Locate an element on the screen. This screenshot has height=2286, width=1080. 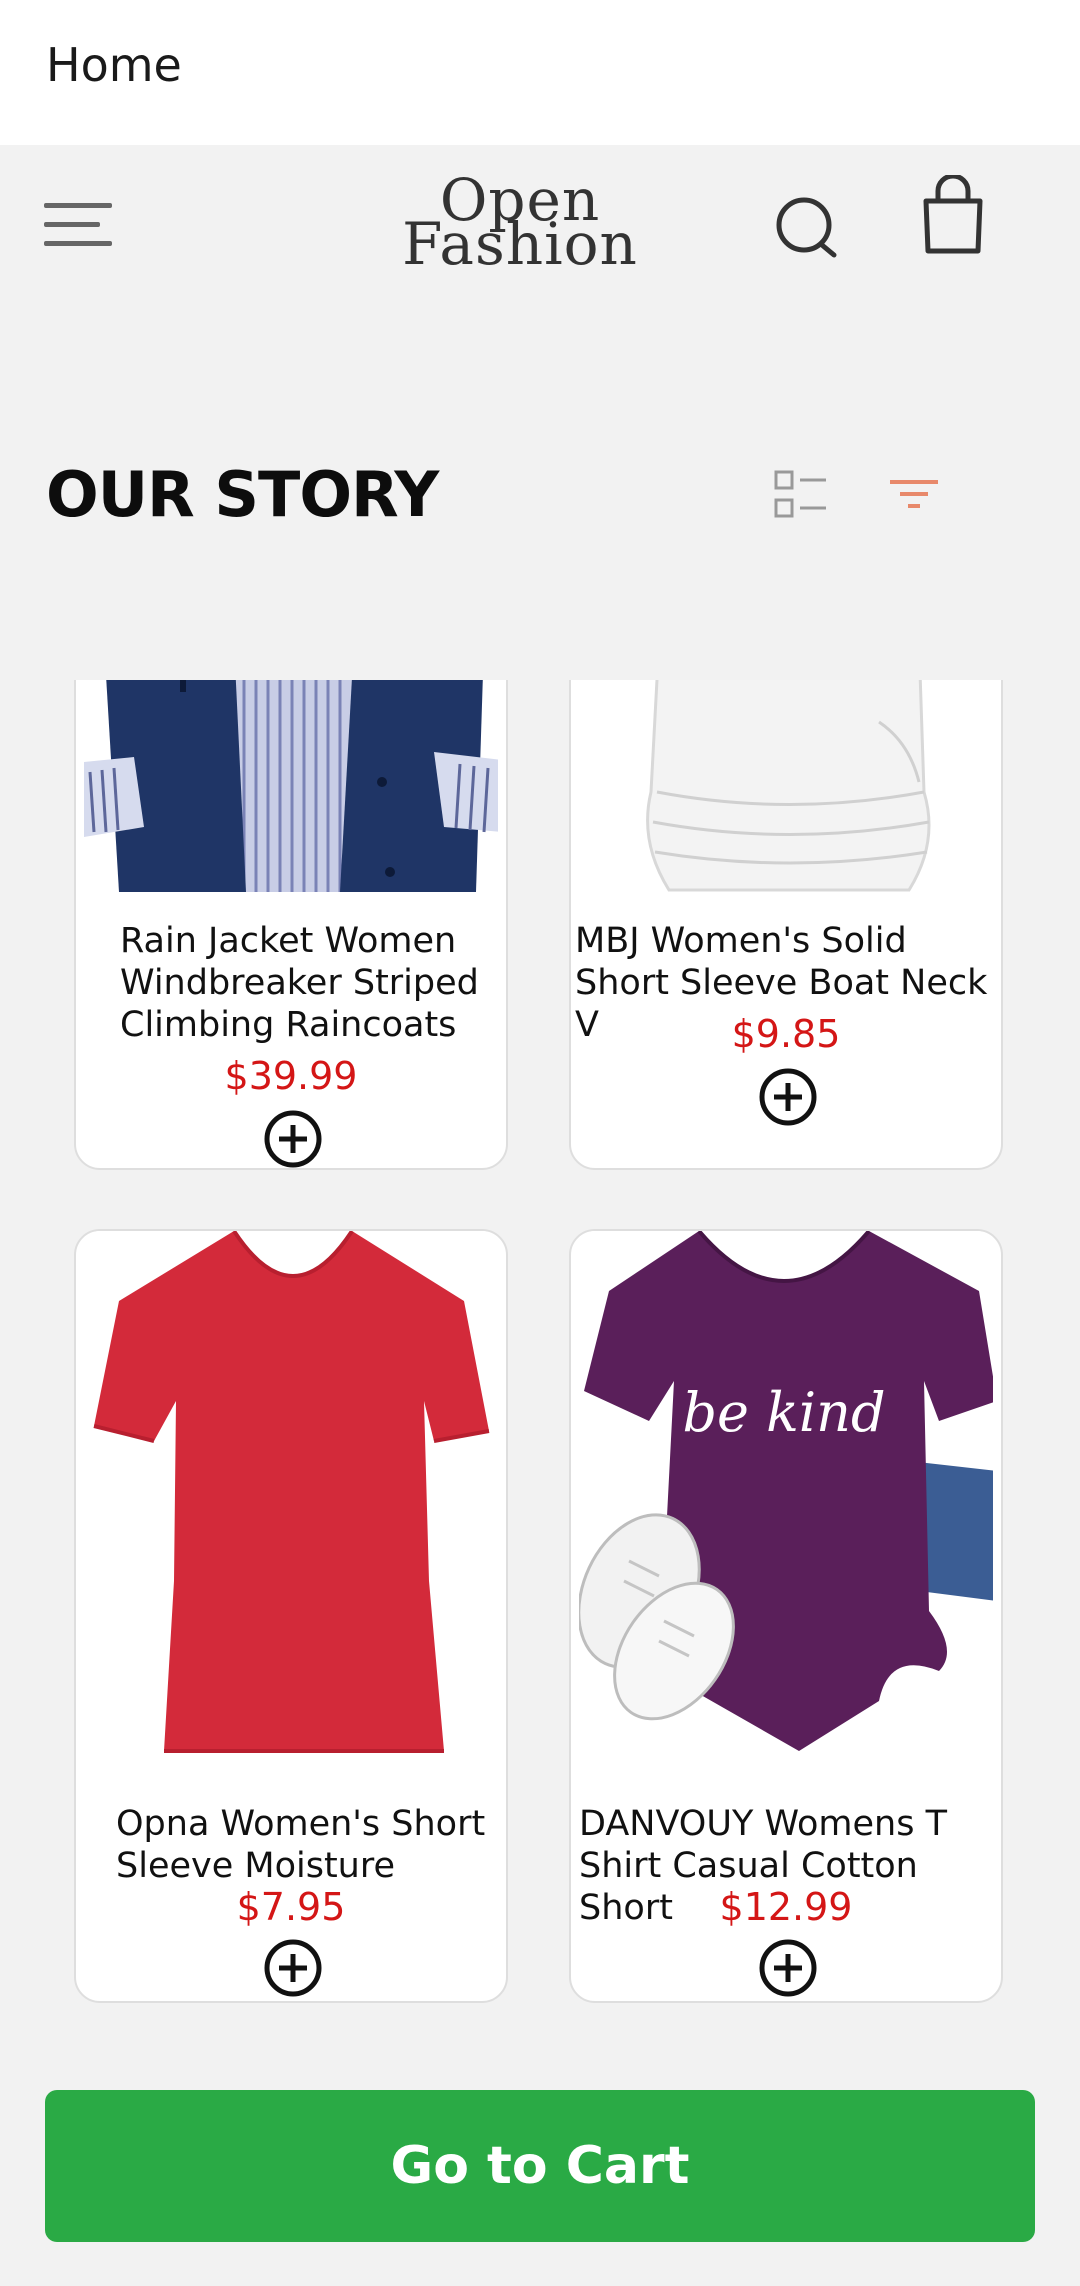
product-price: $12.99 is located at coordinates (786, 1907).